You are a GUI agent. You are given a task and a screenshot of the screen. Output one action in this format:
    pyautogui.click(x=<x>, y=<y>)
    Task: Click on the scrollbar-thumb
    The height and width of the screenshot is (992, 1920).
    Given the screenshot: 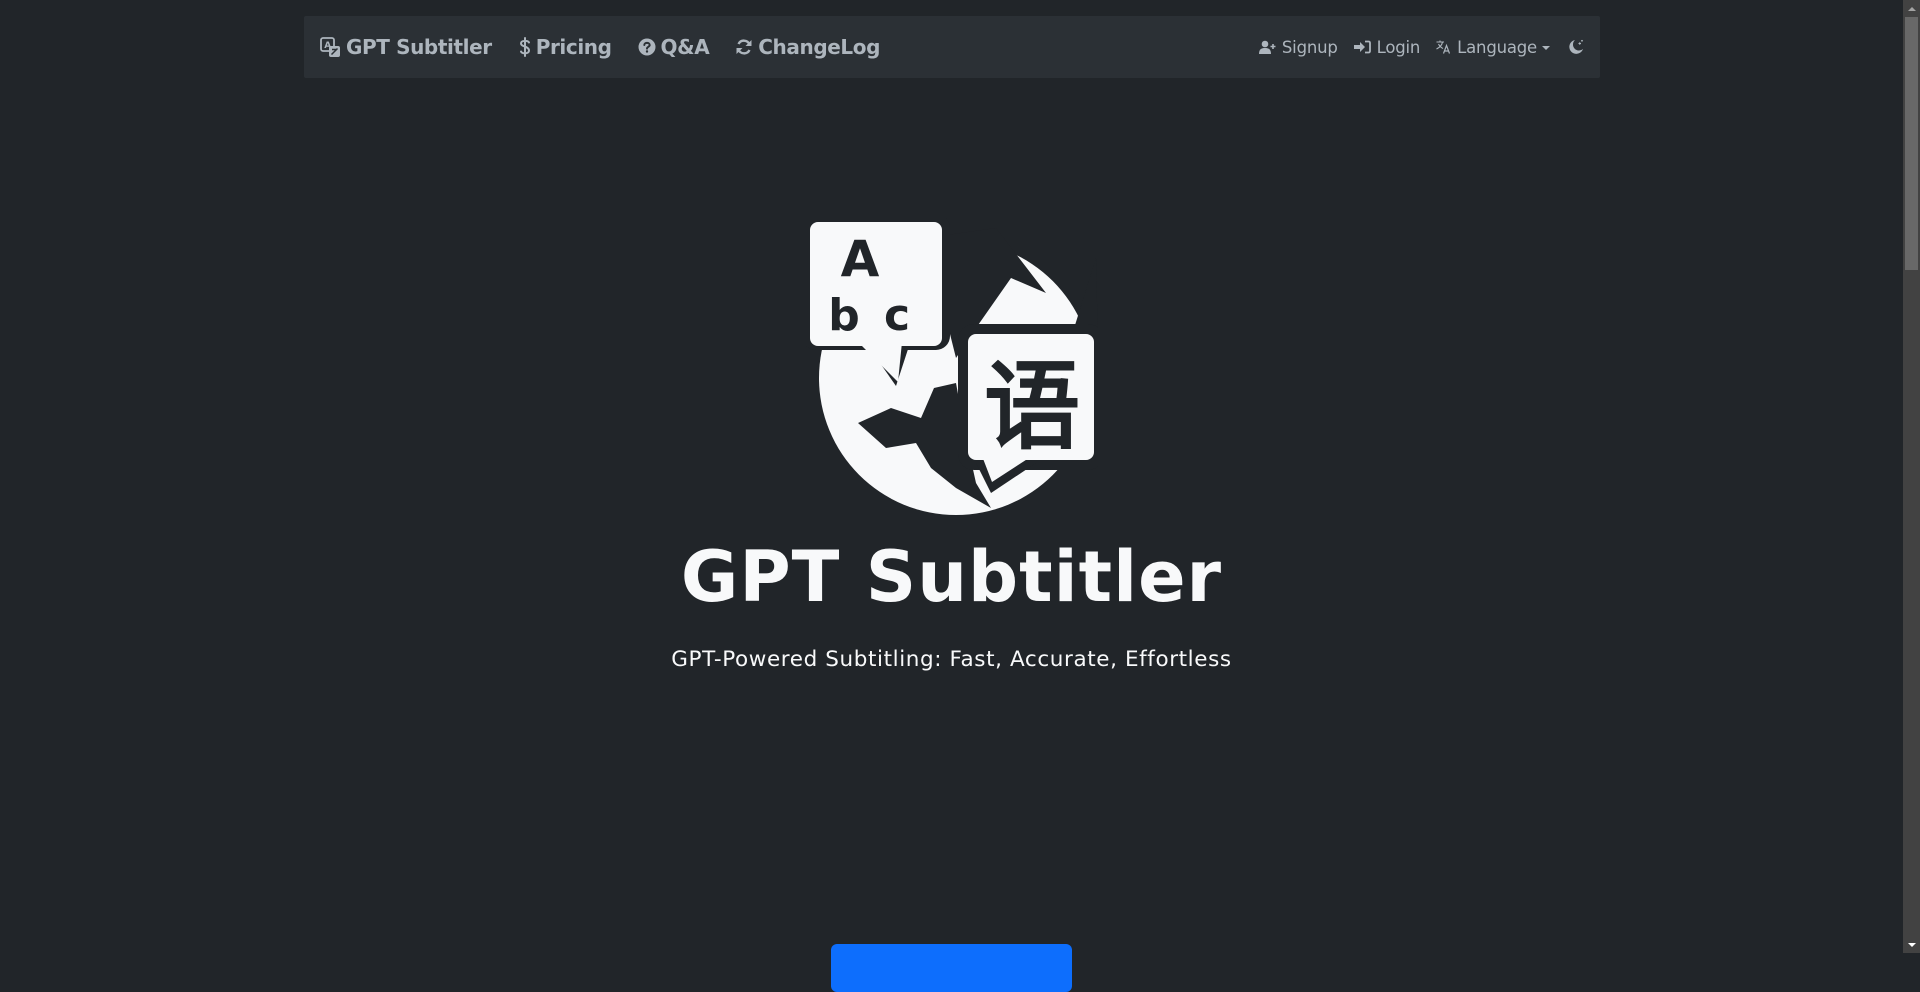 What is the action you would take?
    pyautogui.click(x=1911, y=143)
    